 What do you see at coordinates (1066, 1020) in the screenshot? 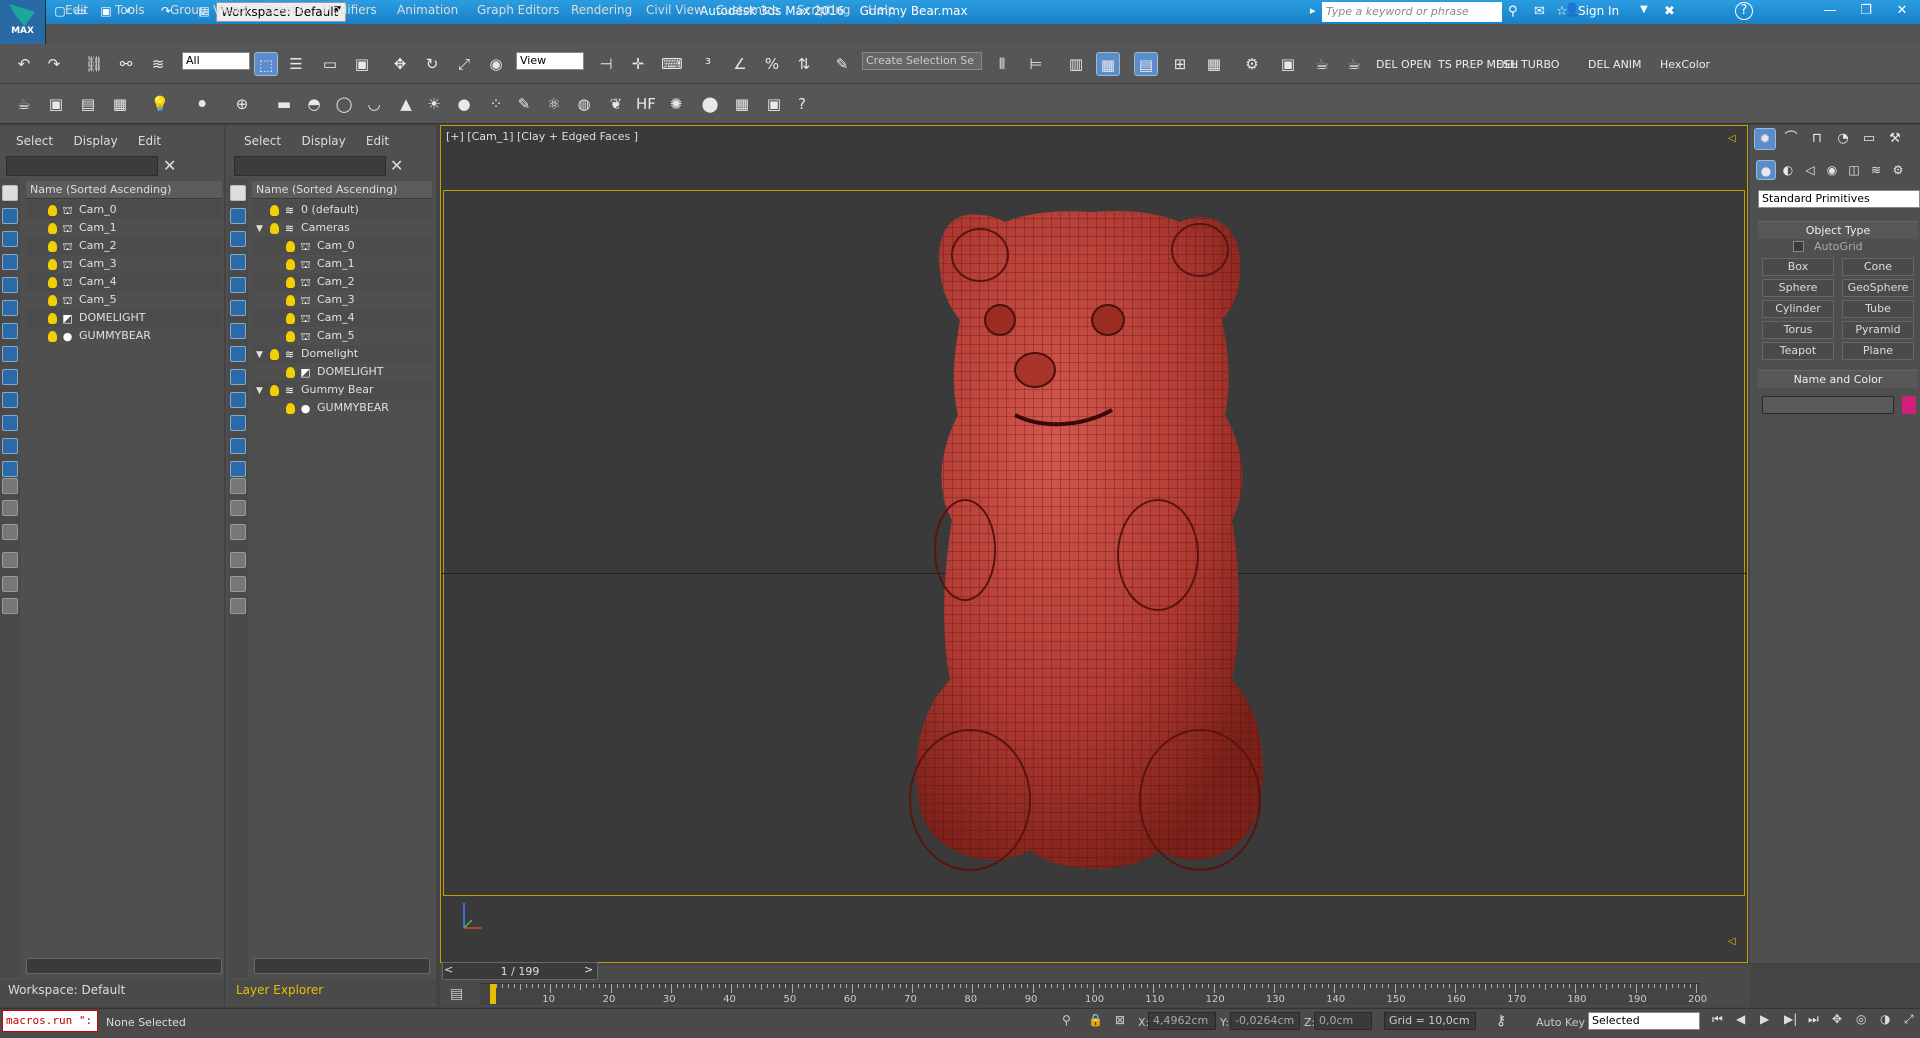
I see `isolate-icon: ⚲` at bounding box center [1066, 1020].